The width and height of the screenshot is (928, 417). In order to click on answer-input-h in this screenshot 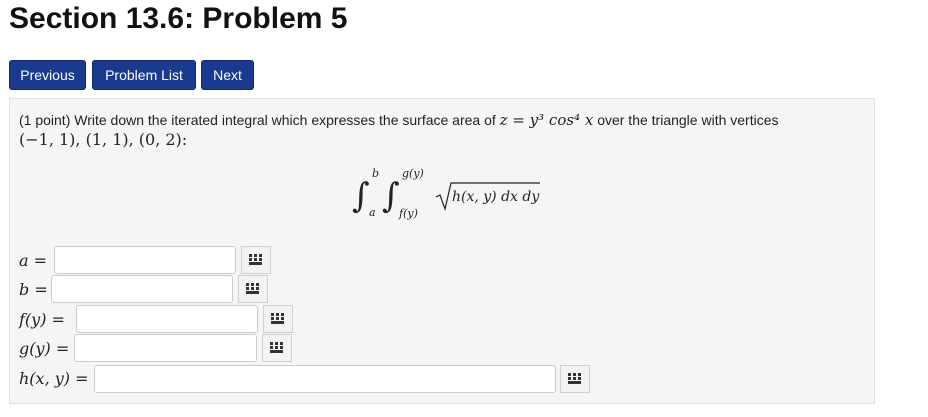, I will do `click(325, 379)`.